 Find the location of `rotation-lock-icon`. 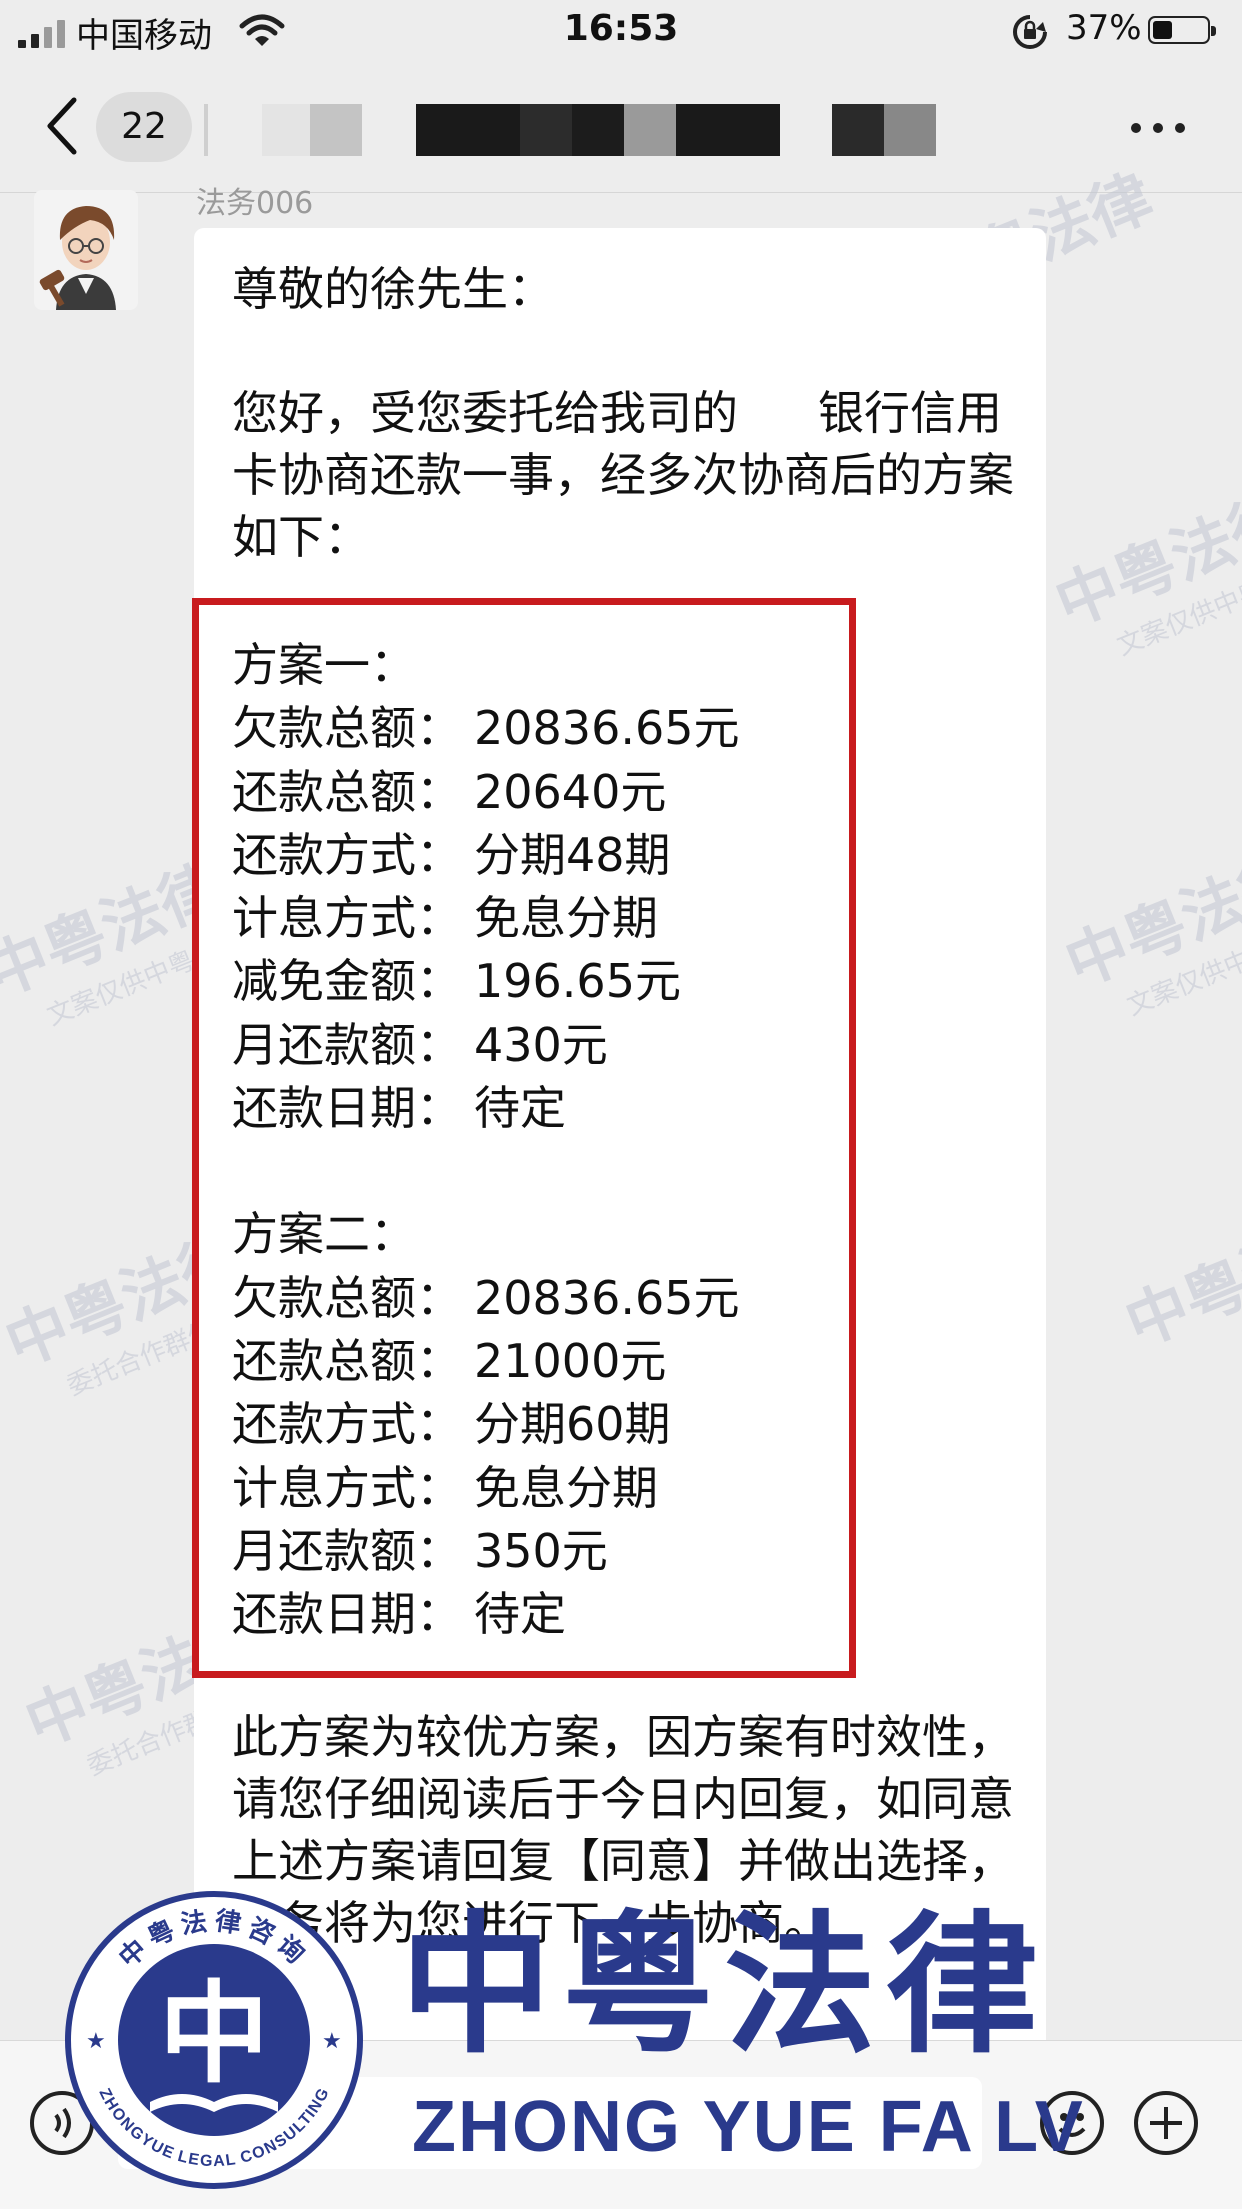

rotation-lock-icon is located at coordinates (1030, 32).